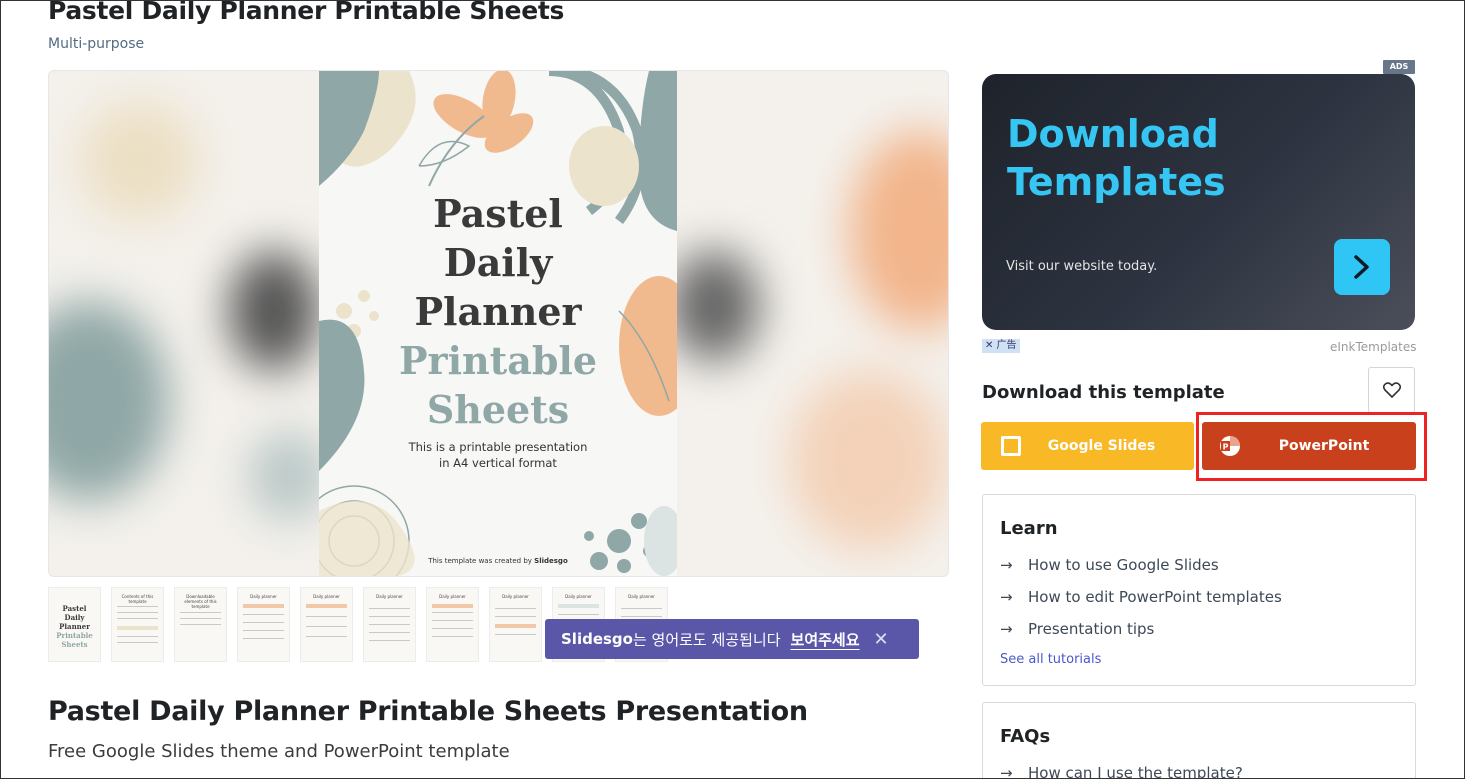  I want to click on thumbnail-1: Pastel Daily Planner Printable Sheets, so click(74, 624).